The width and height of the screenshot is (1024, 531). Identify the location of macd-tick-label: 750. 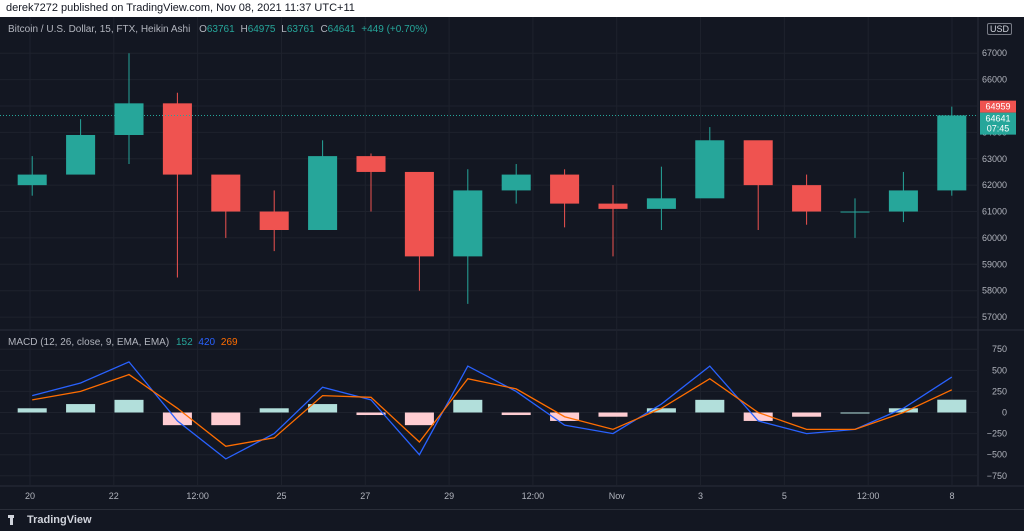
(999, 349).